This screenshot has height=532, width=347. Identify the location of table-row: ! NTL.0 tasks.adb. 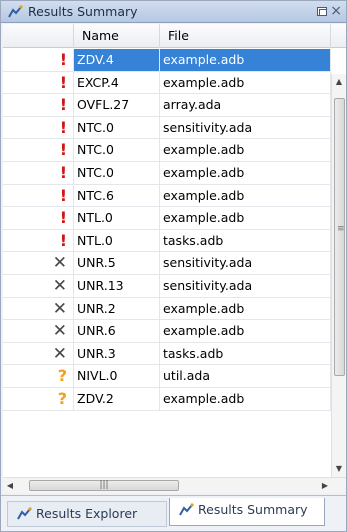
(167, 241).